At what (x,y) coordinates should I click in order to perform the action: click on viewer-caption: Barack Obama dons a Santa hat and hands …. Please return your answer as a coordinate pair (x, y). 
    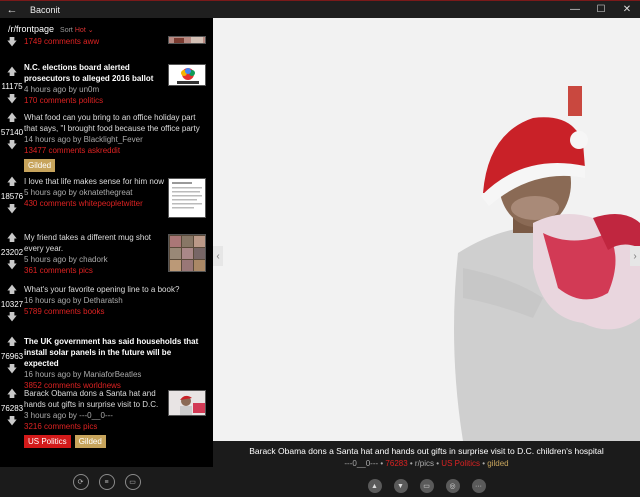
    Looking at the image, I should click on (426, 451).